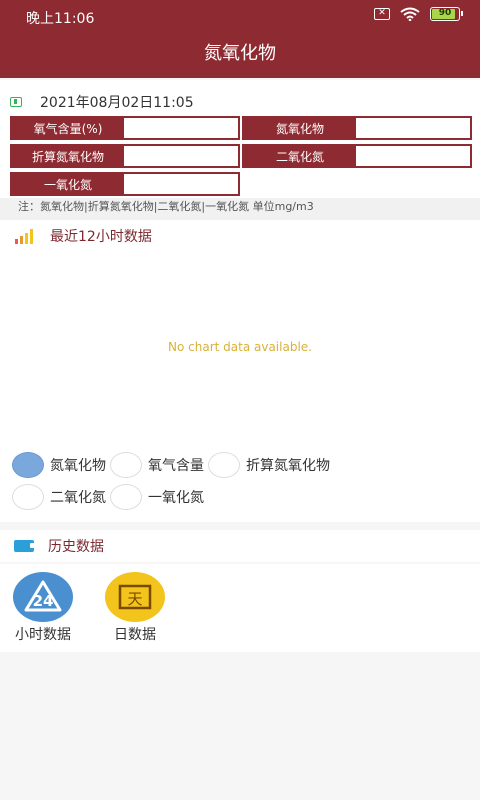 The height and width of the screenshot is (800, 480). Describe the element at coordinates (240, 236) in the screenshot. I see `chart-section-header: 最近12小时数据` at that location.